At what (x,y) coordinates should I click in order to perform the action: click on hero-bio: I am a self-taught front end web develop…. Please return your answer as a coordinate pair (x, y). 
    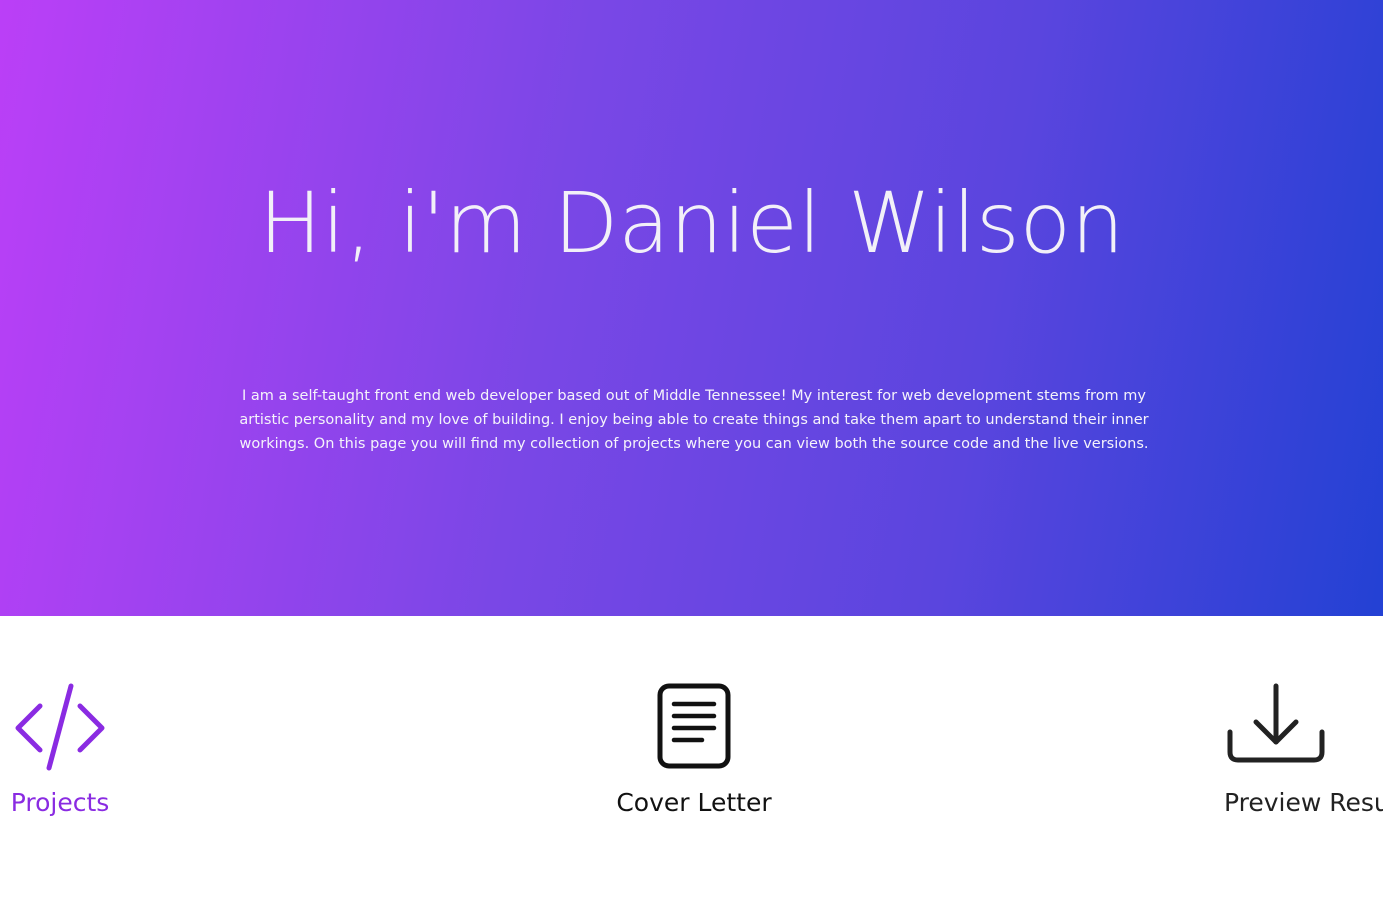
    Looking at the image, I should click on (694, 420).